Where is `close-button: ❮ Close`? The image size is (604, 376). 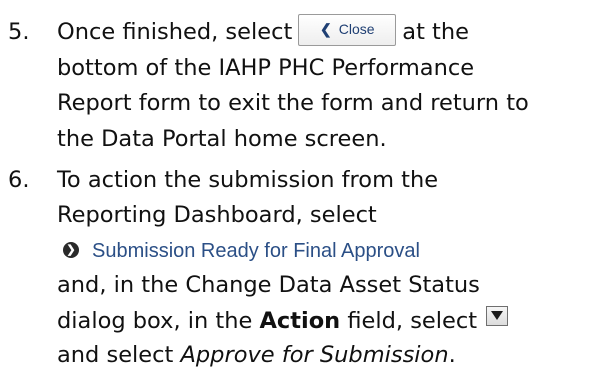
close-button: ❮ Close is located at coordinates (347, 29).